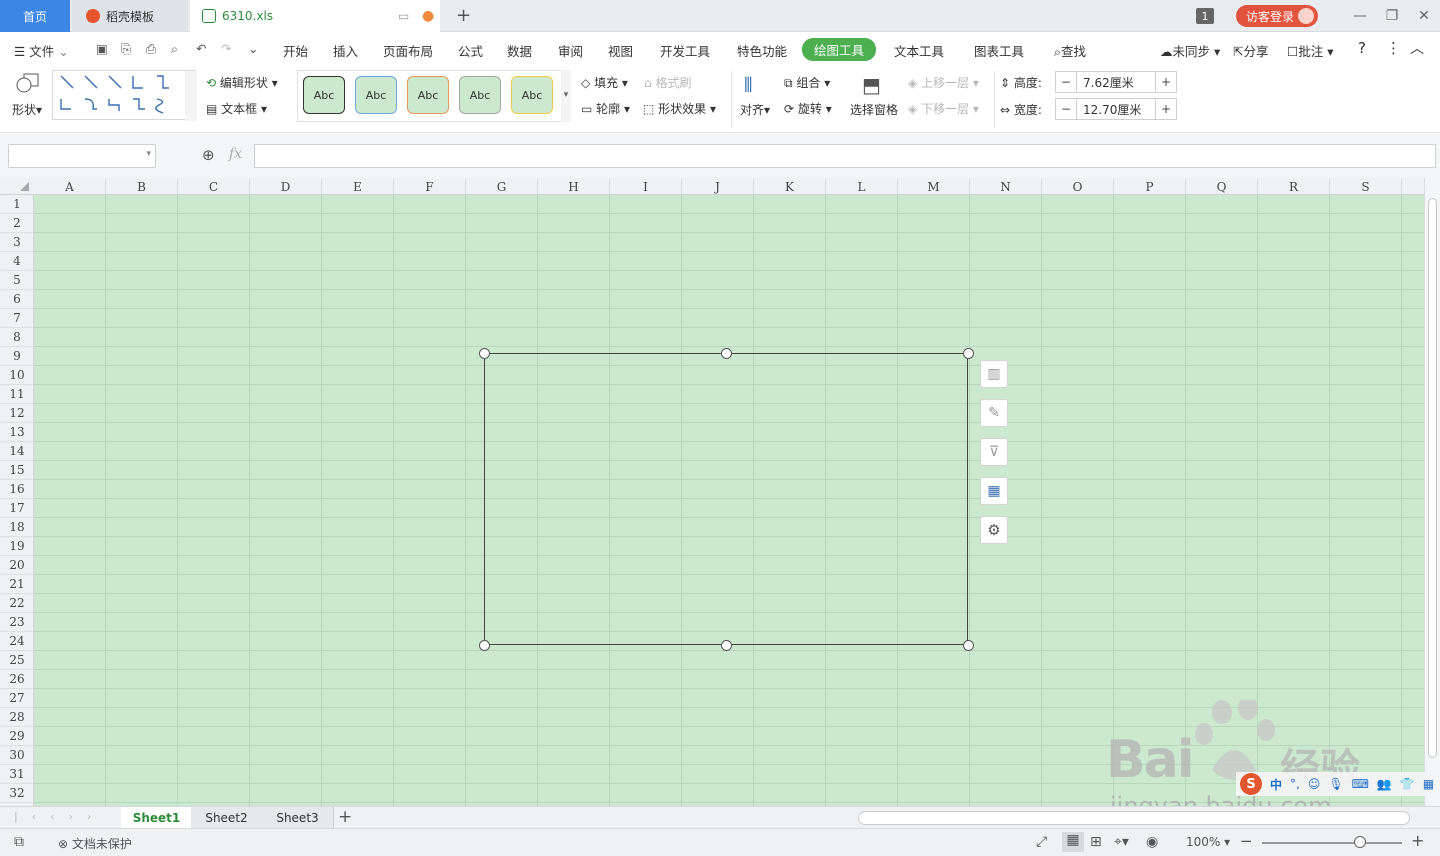 This screenshot has width=1440, height=856. Describe the element at coordinates (376, 95) in the screenshot. I see `style-swatch-2: Abc` at that location.